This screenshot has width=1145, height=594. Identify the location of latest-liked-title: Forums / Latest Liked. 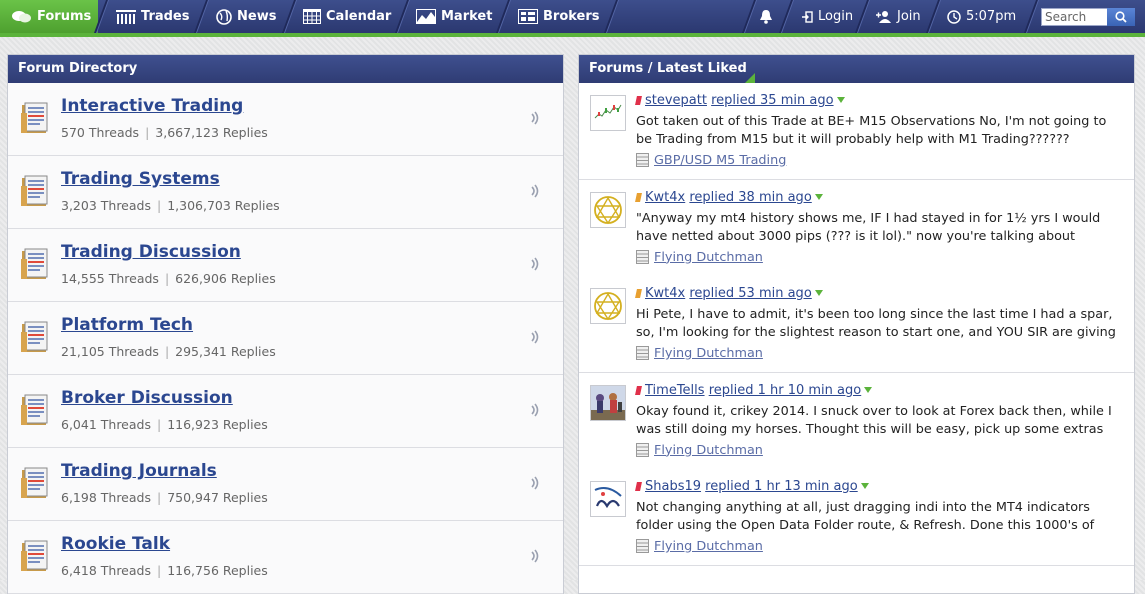
(668, 68).